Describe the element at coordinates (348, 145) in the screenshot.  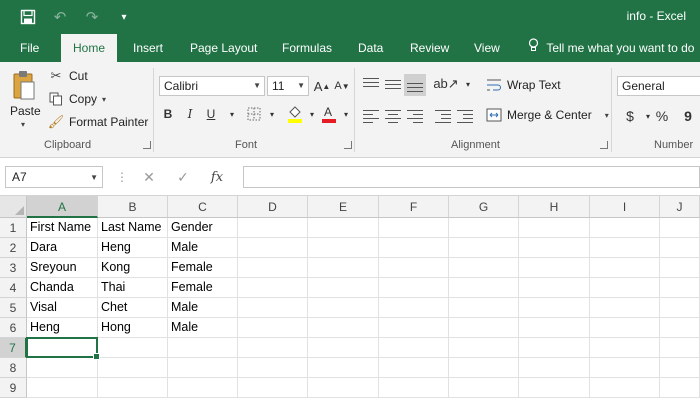
I see `font-launcher-icon` at that location.